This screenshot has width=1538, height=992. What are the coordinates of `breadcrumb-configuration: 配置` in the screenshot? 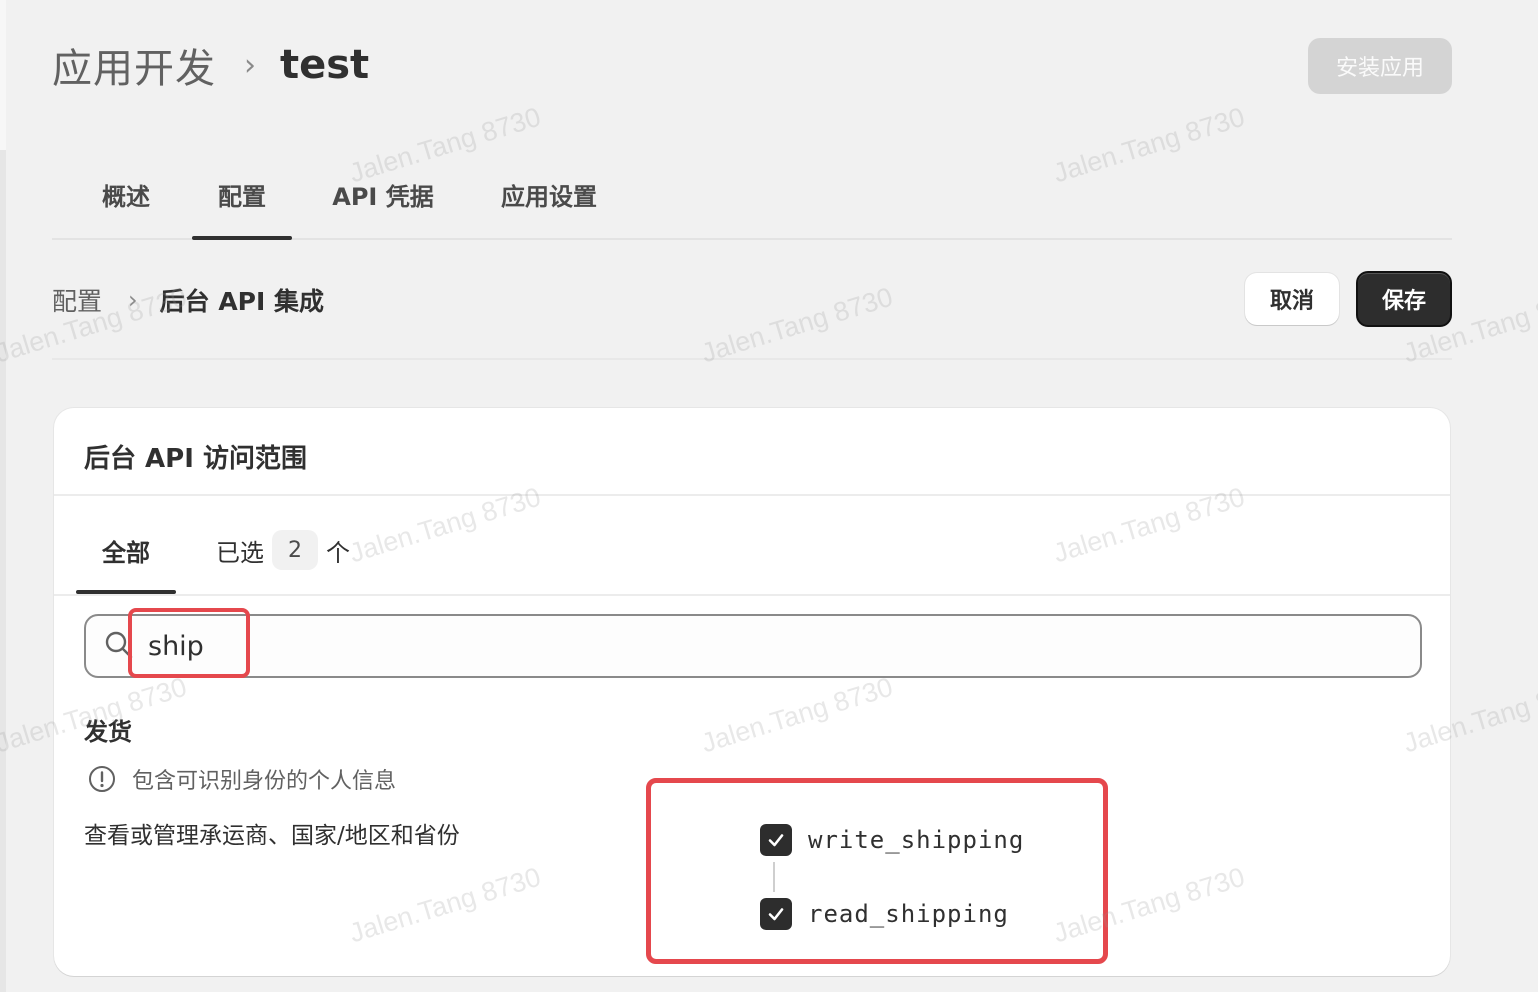 It's located at (77, 300).